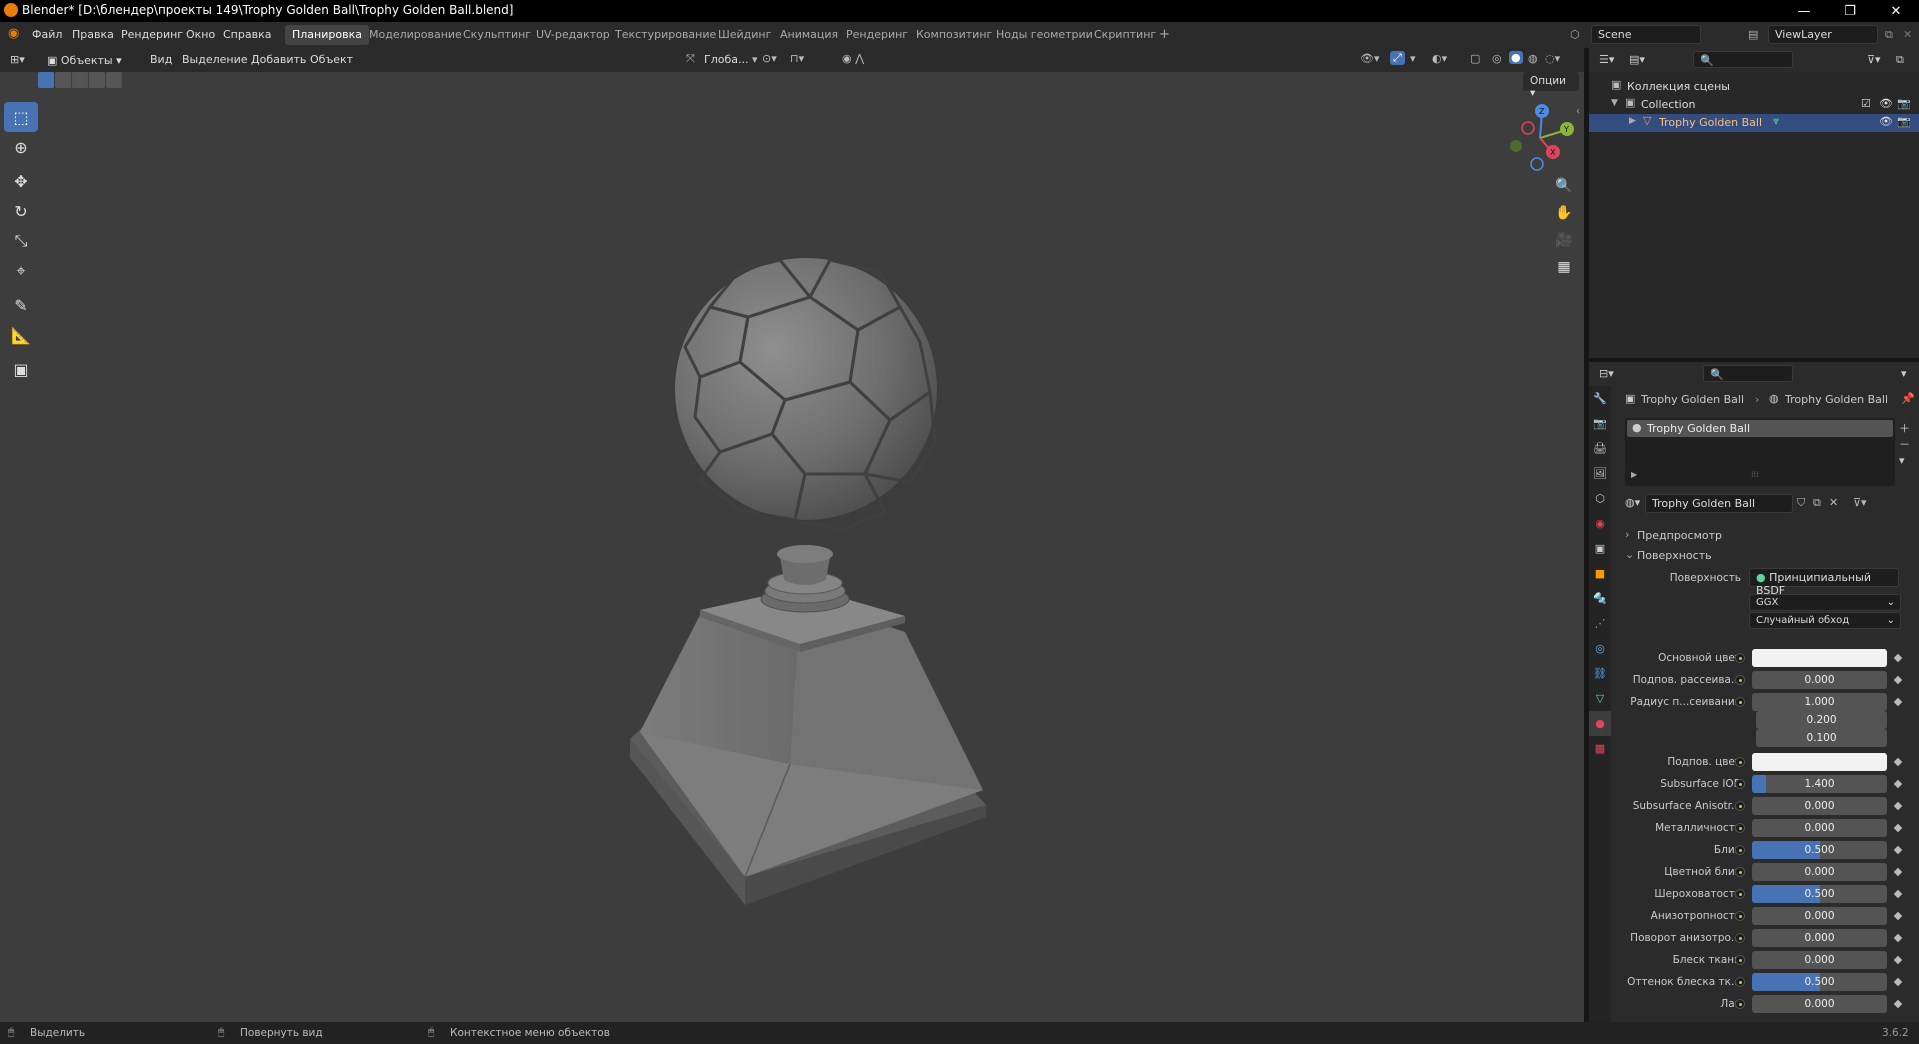 Image resolution: width=1919 pixels, height=1044 pixels. Describe the element at coordinates (809, 35) in the screenshot. I see `tab-animation: Анимация` at that location.